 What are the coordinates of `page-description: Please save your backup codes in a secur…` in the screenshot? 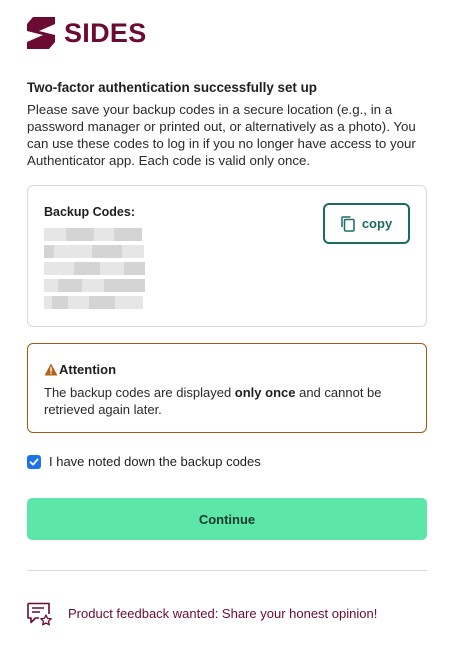 It's located at (221, 135).